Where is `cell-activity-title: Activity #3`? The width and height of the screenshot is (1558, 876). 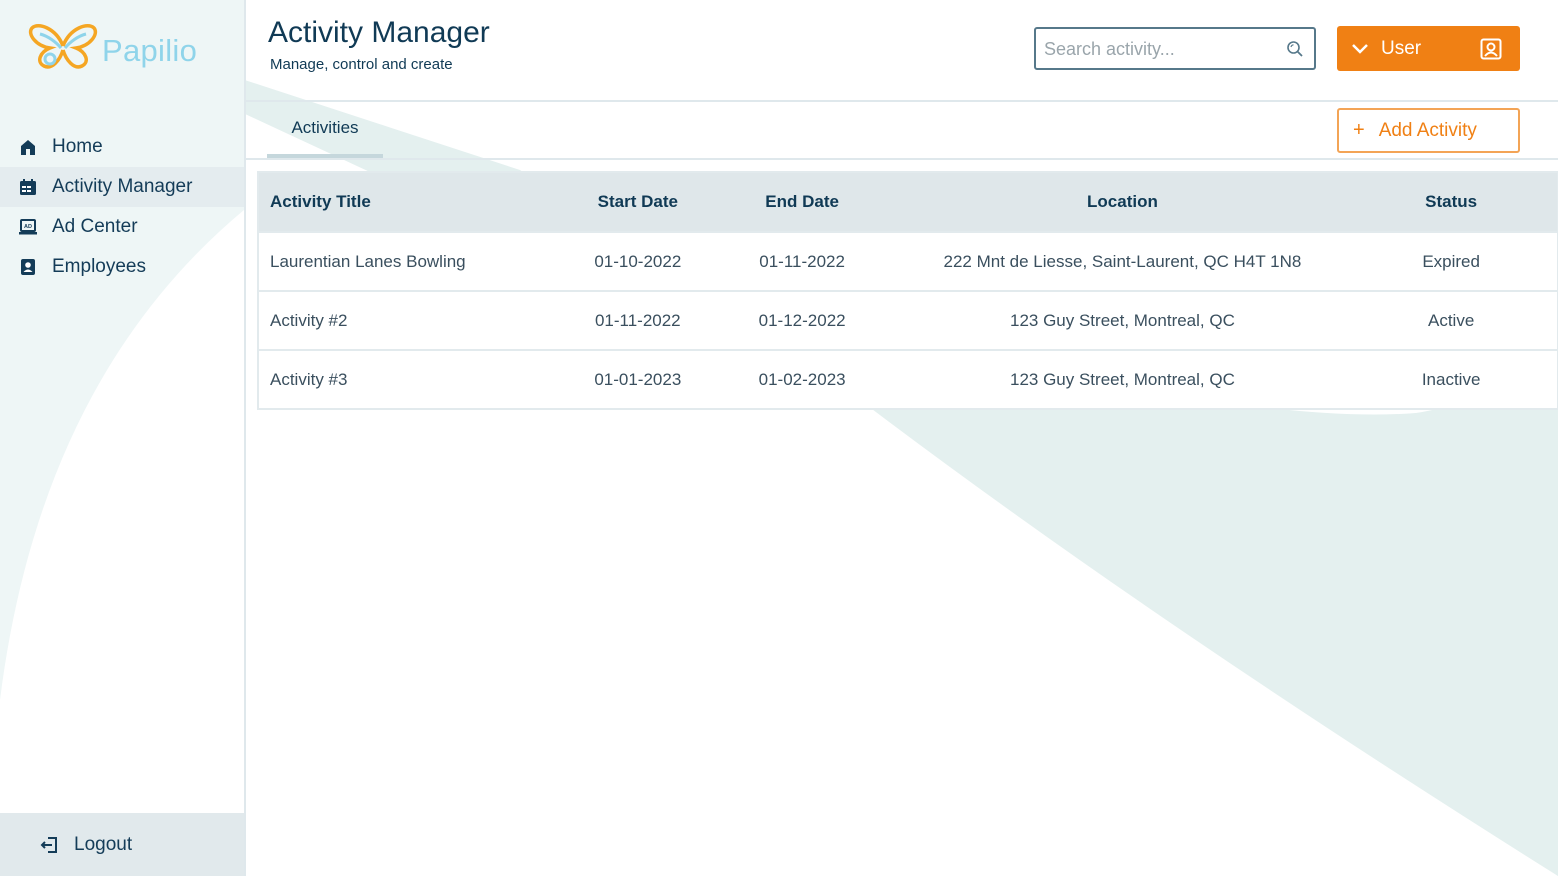 cell-activity-title: Activity #3 is located at coordinates (415, 378).